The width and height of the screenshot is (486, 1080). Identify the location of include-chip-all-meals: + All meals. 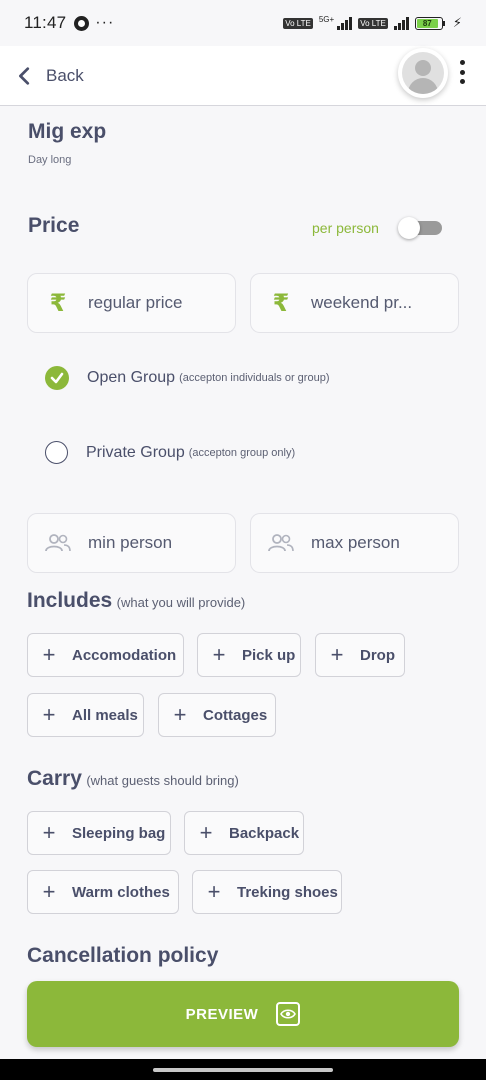
(85, 715).